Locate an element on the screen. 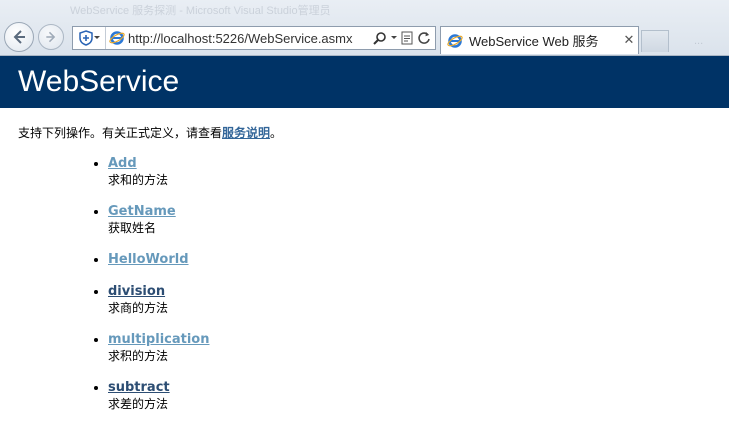 This screenshot has width=729, height=425. address-bar: http://localhost:5226/WebService.asmx is located at coordinates (254, 38).